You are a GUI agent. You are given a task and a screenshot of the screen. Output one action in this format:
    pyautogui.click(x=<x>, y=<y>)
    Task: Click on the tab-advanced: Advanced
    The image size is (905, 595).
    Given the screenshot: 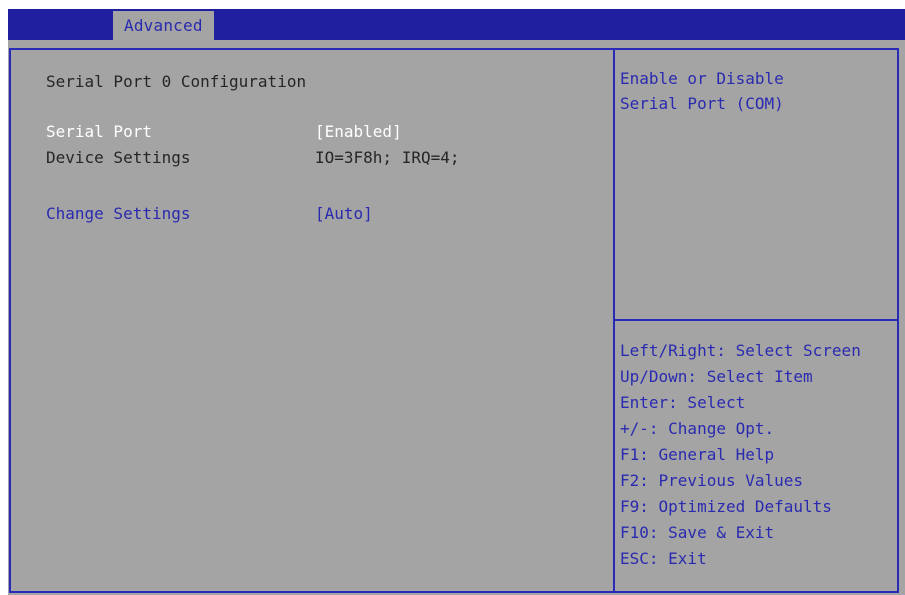 What is the action you would take?
    pyautogui.click(x=163, y=25)
    